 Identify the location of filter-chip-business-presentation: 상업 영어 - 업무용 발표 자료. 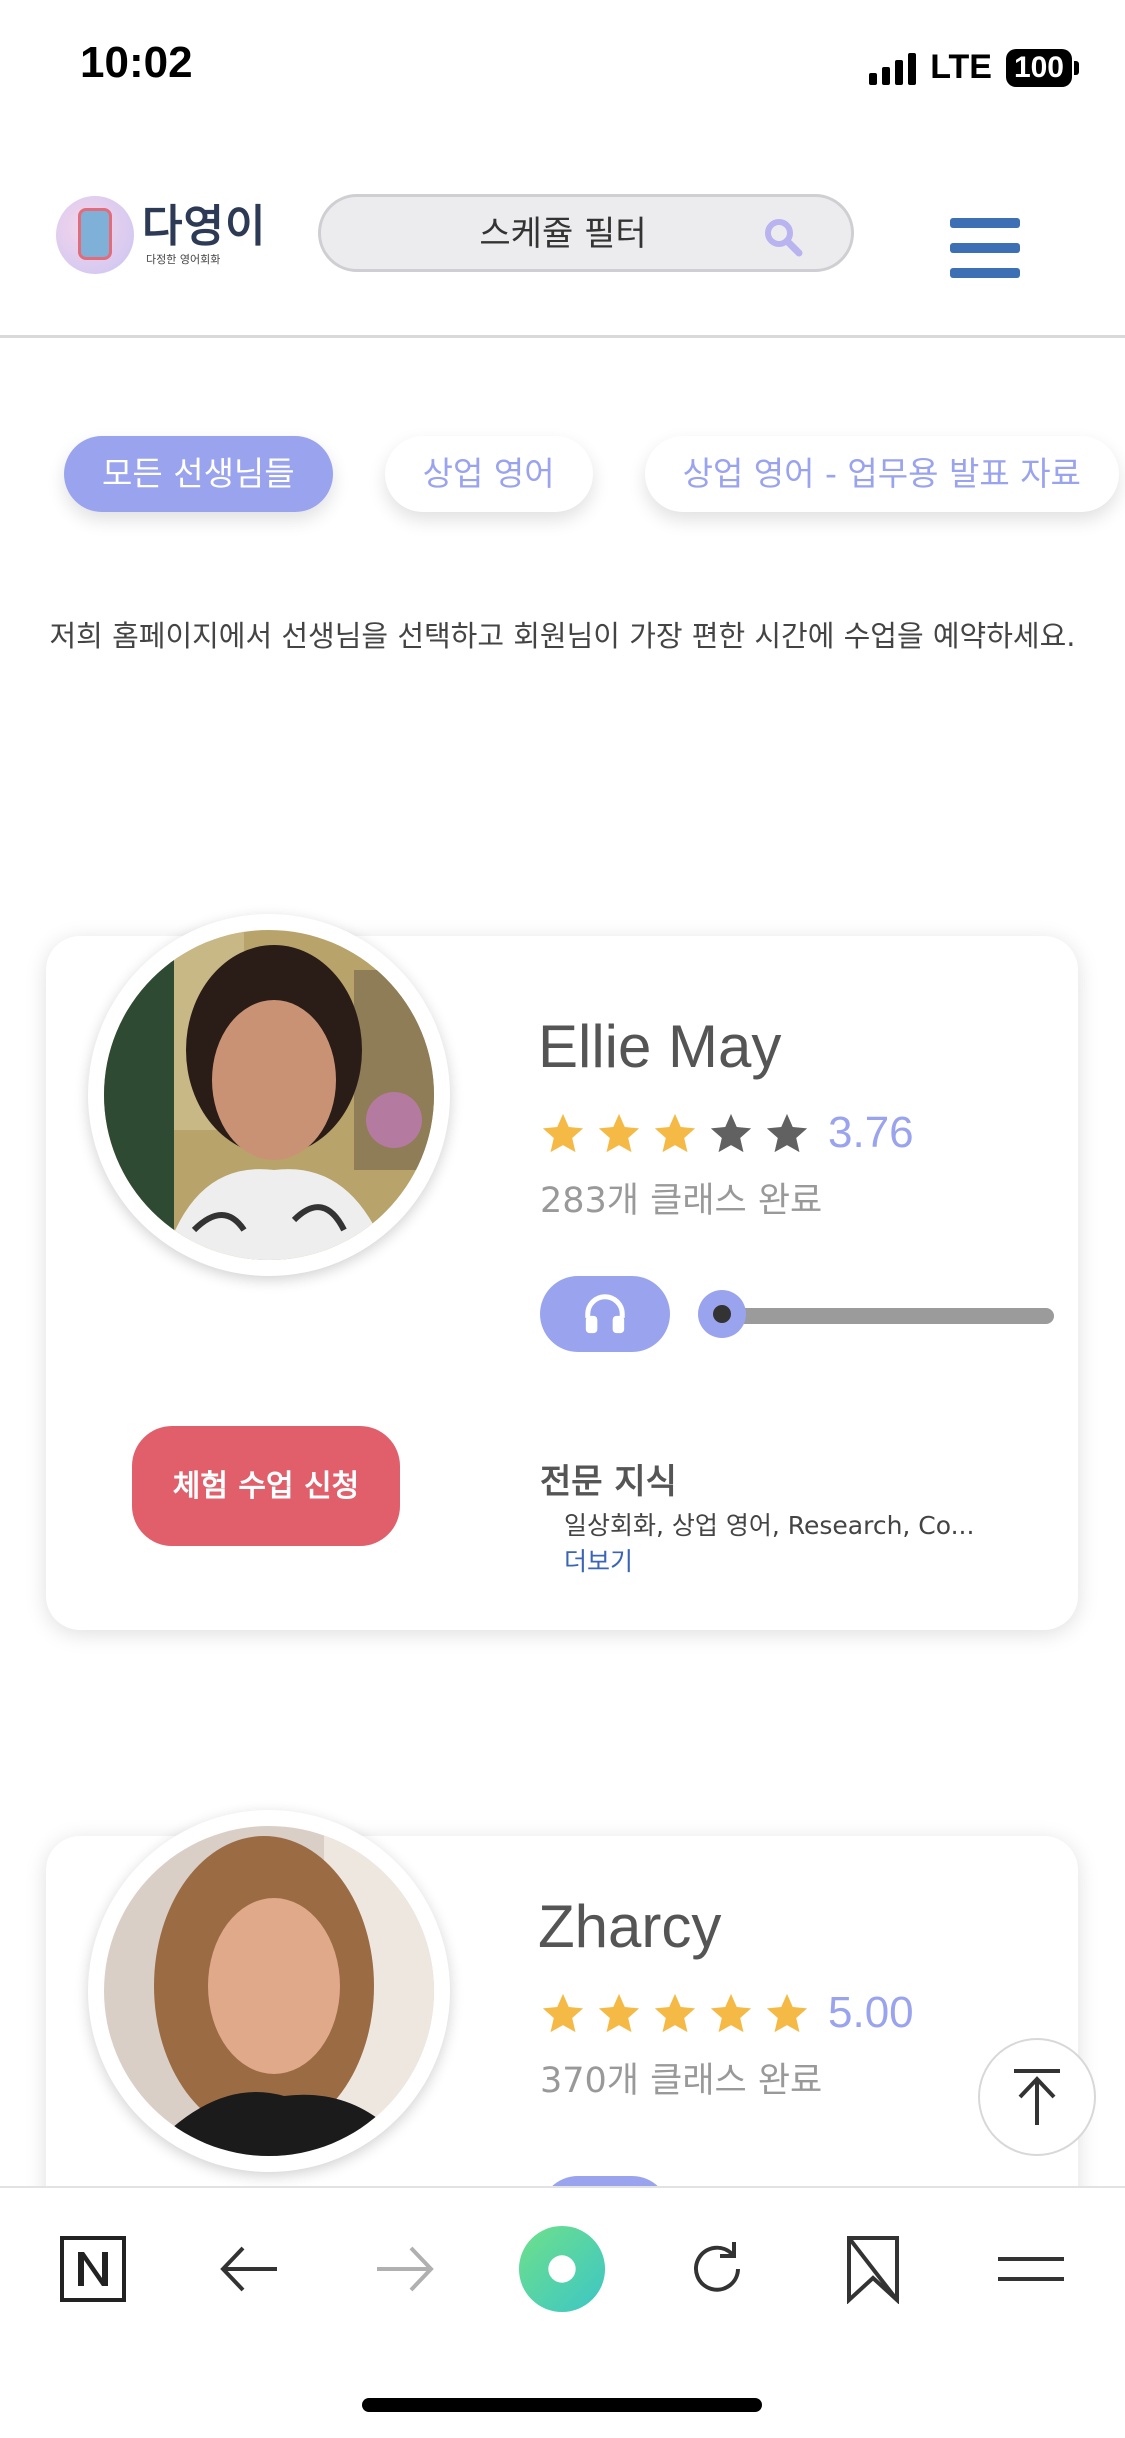
(881, 474).